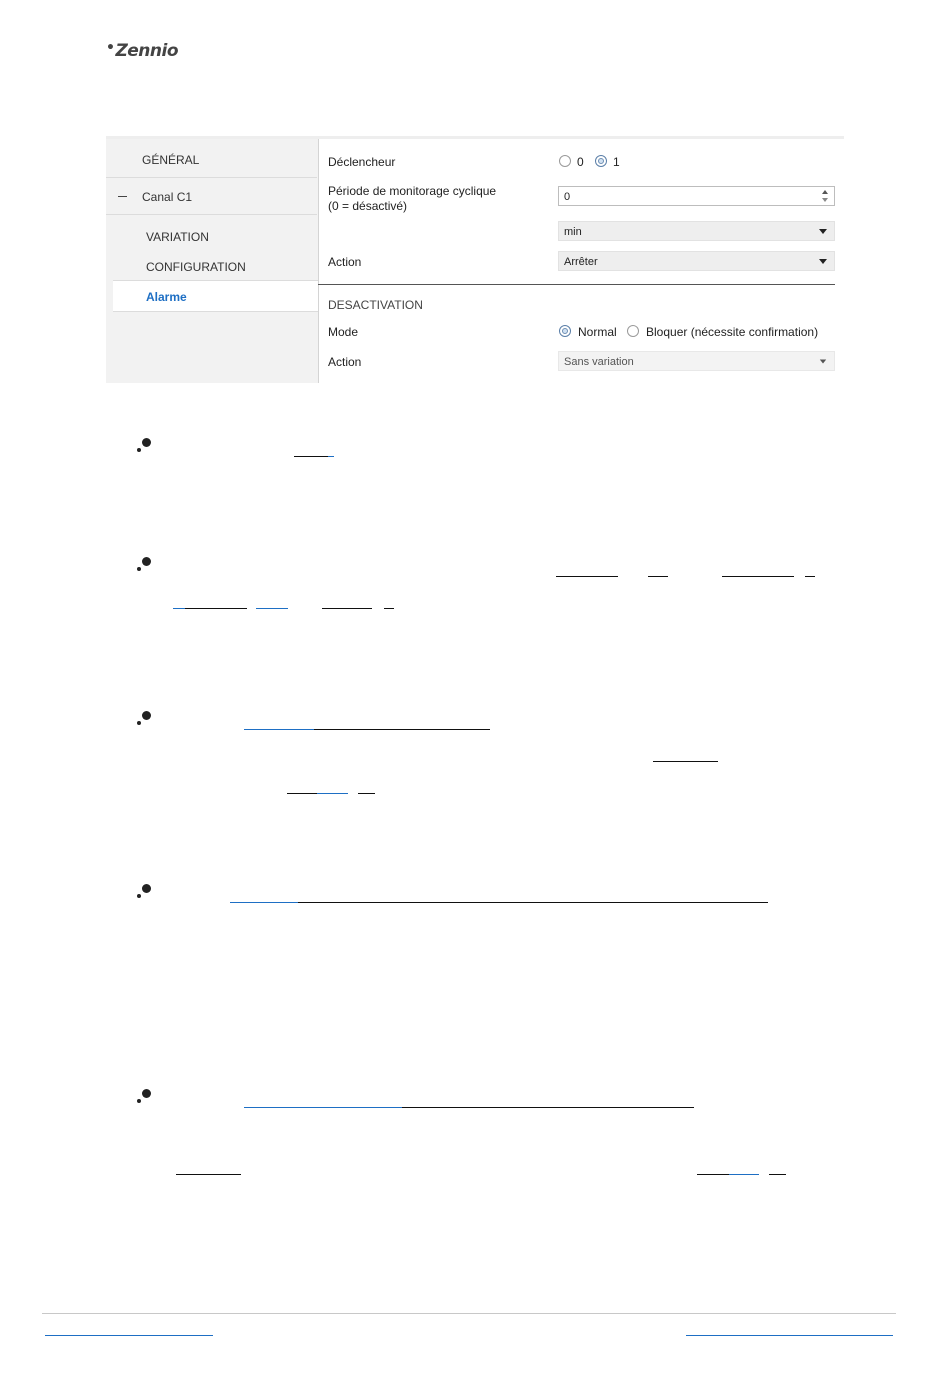 The height and width of the screenshot is (1378, 950). I want to click on sidebar-item-general: GÉNÉRAL, so click(211, 159).